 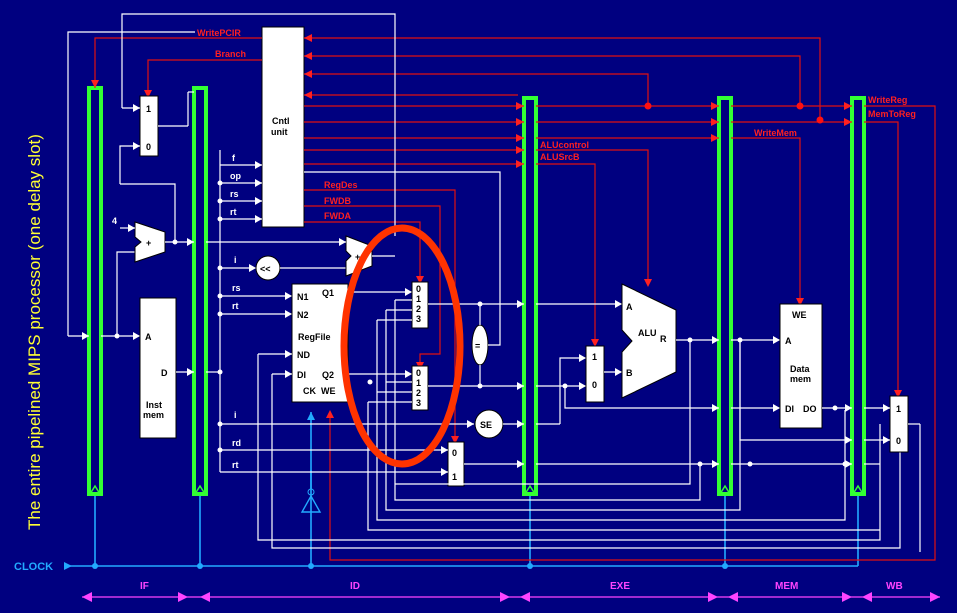 What do you see at coordinates (279, 132) in the screenshot?
I see `cntl-unit-label2: unit` at bounding box center [279, 132].